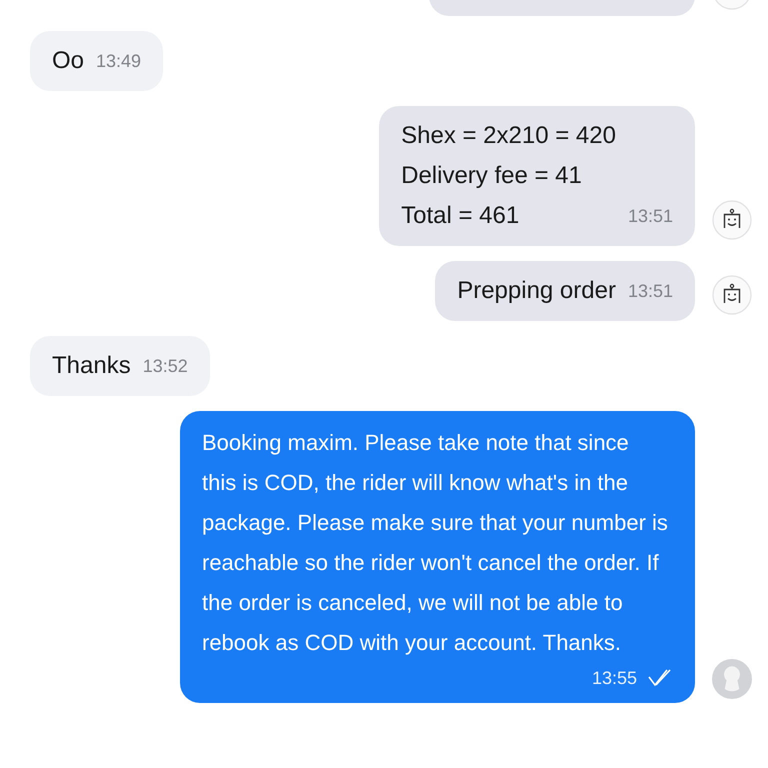  What do you see at coordinates (492, 176) in the screenshot?
I see `message-text: Delivery fee = 41` at bounding box center [492, 176].